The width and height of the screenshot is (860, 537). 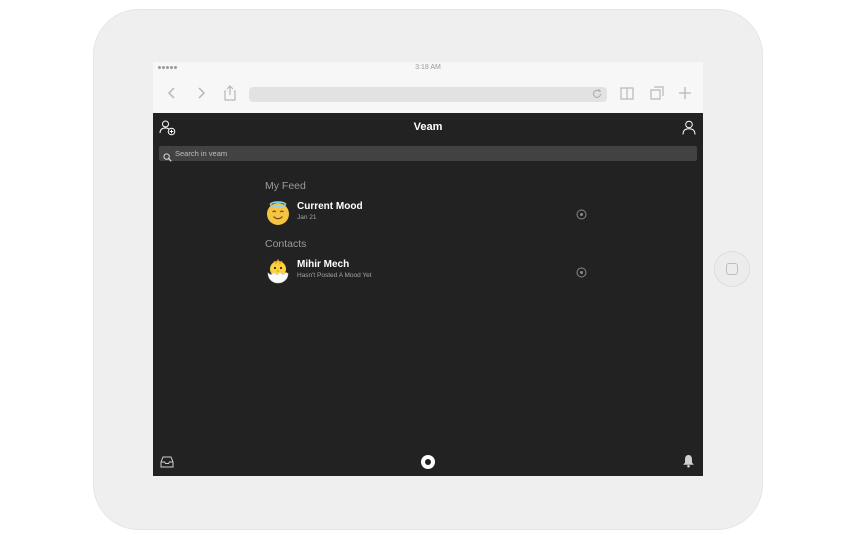 I want to click on bell-icon, so click(x=688, y=461).